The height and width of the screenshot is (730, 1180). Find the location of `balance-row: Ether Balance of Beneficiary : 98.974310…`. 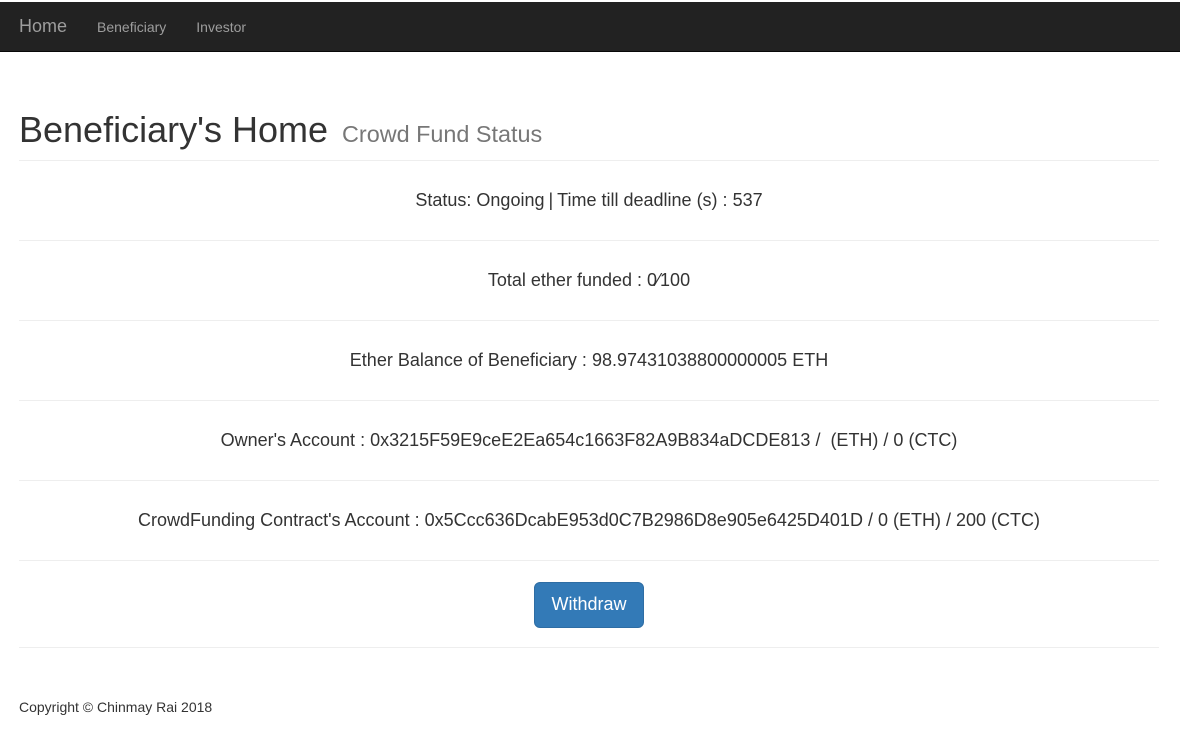

balance-row: Ether Balance of Beneficiary : 98.974310… is located at coordinates (589, 361).